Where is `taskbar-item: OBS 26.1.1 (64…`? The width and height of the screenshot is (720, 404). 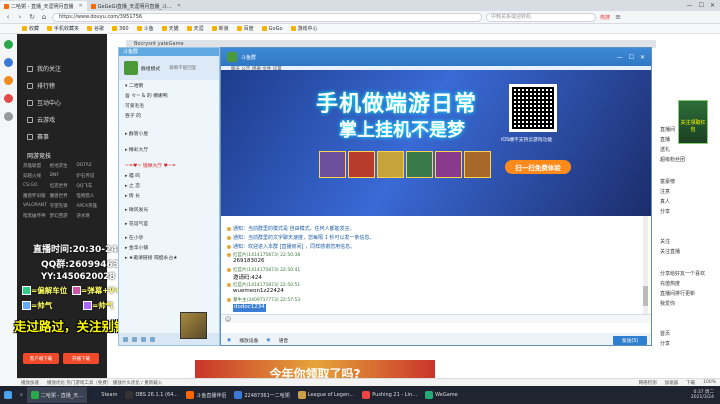
taskbar-item: OBS 26.1.1 (64… is located at coordinates (151, 395).